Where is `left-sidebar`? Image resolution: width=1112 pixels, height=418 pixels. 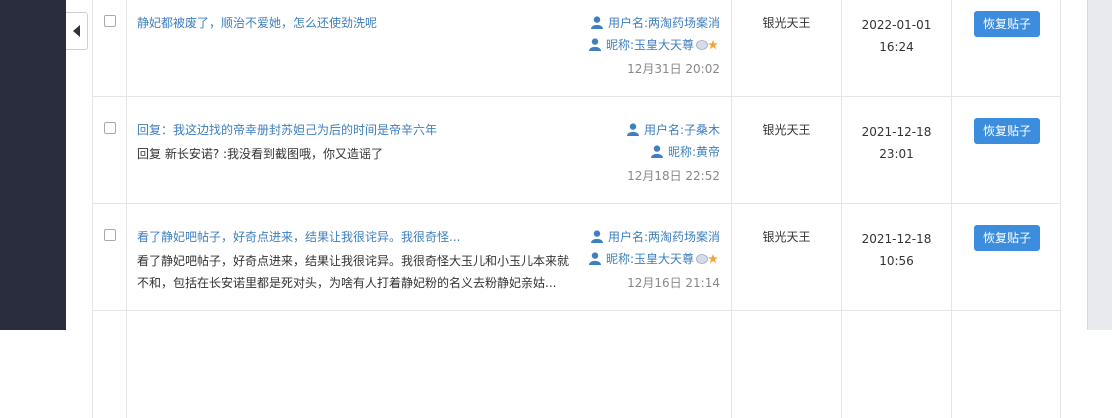 left-sidebar is located at coordinates (33, 165).